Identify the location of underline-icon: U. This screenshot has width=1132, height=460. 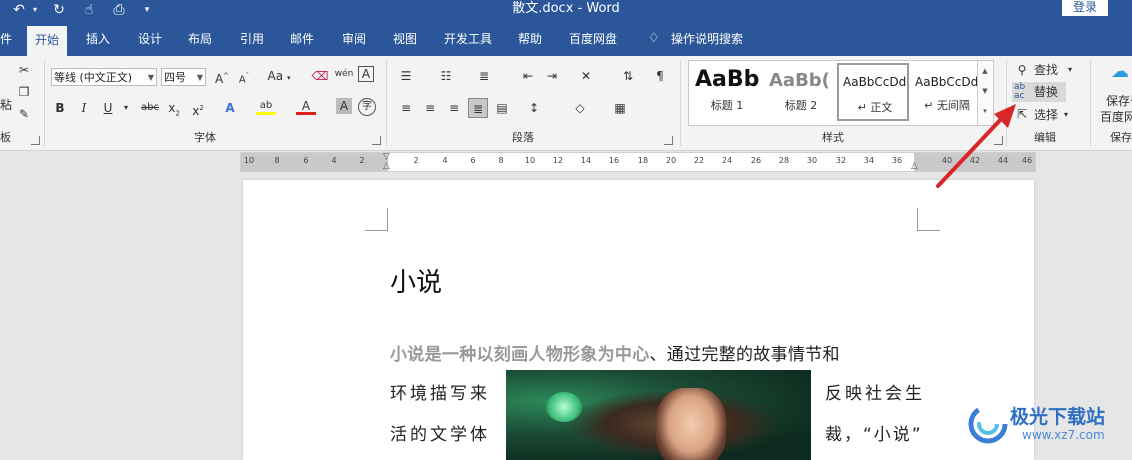
(108, 108).